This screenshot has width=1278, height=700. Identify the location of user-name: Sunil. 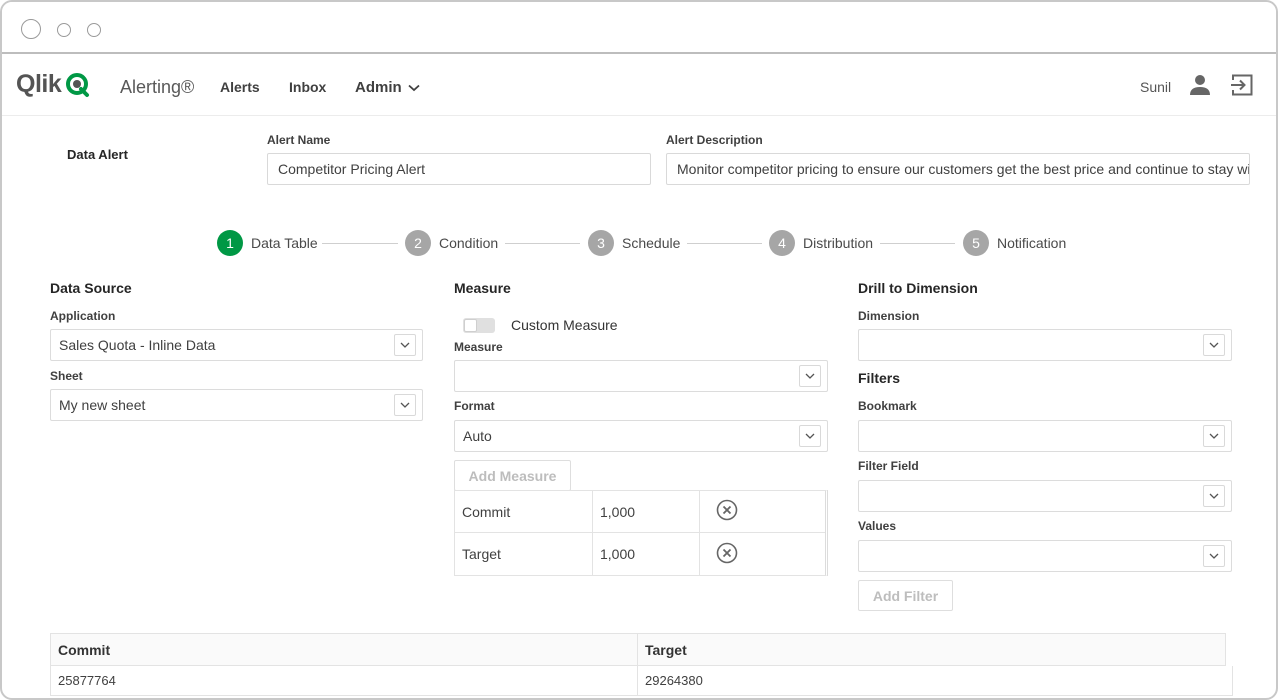
(1156, 87).